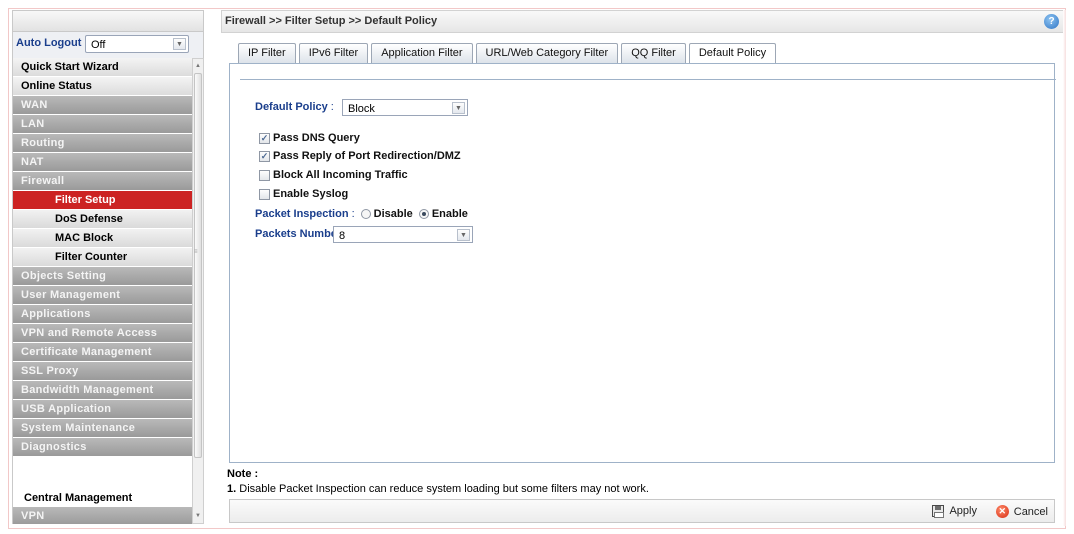 The width and height of the screenshot is (1074, 534). I want to click on tab-application-filter: Application Filter, so click(422, 53).